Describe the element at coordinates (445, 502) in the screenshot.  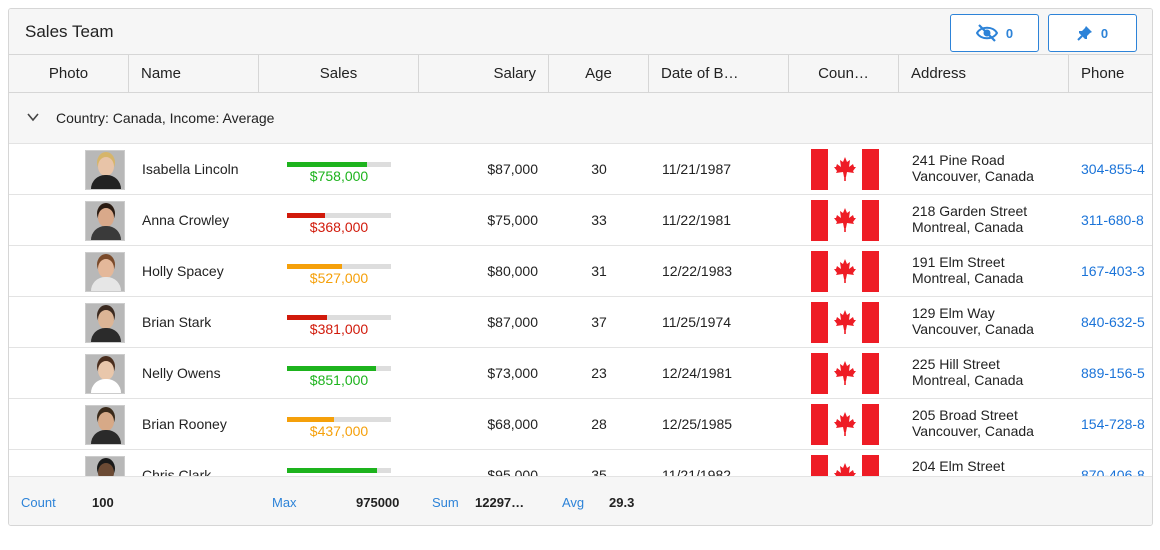
I see `sum-label: Sum` at that location.